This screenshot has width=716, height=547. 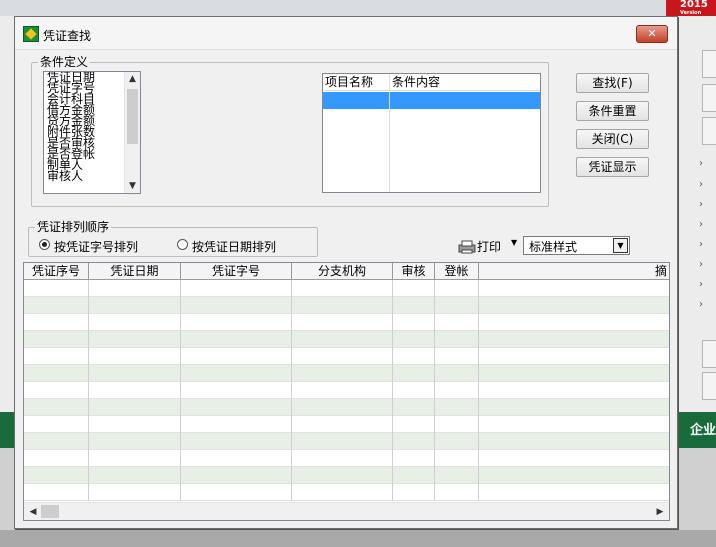 What do you see at coordinates (414, 271) in the screenshot?
I see `grid-header-audit: 审核` at bounding box center [414, 271].